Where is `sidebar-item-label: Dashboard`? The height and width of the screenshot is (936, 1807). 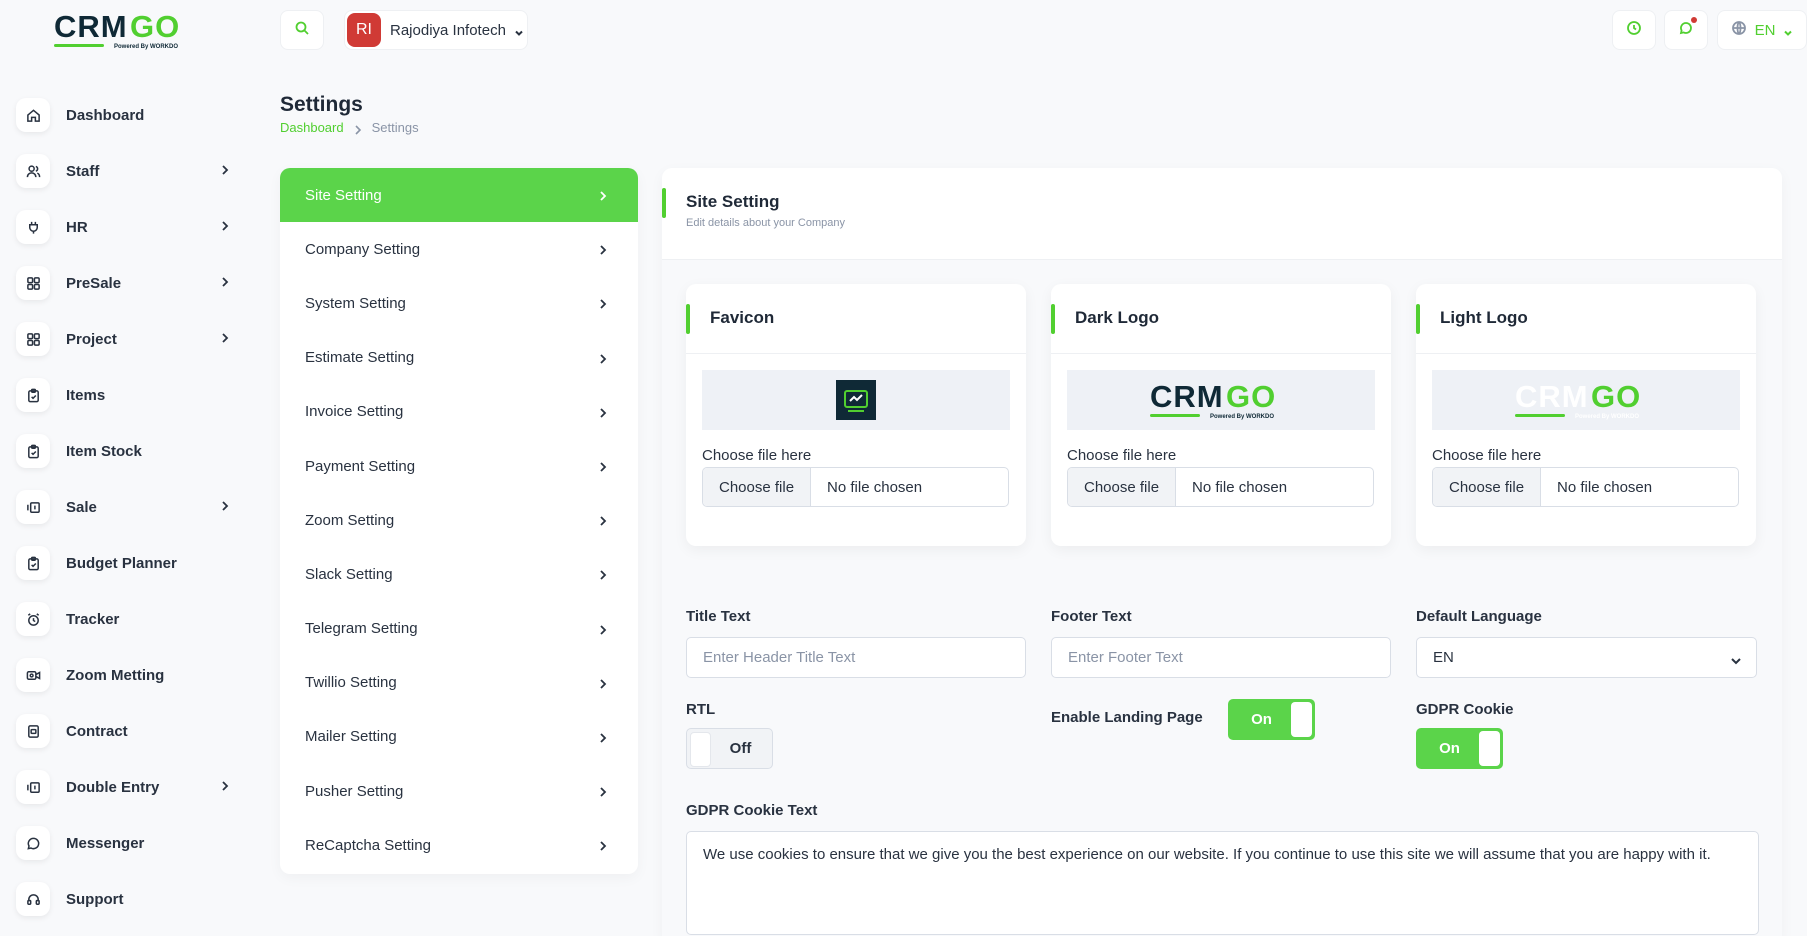
sidebar-item-label: Dashboard is located at coordinates (105, 115).